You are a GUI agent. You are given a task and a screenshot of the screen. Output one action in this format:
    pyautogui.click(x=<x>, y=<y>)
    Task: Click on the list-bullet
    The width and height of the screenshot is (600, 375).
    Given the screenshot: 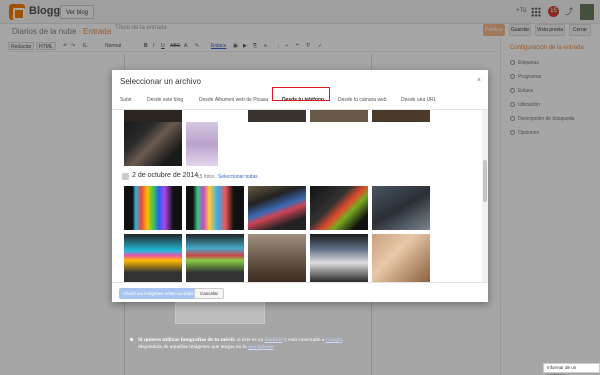 What is the action you would take?
    pyautogui.click(x=131, y=339)
    